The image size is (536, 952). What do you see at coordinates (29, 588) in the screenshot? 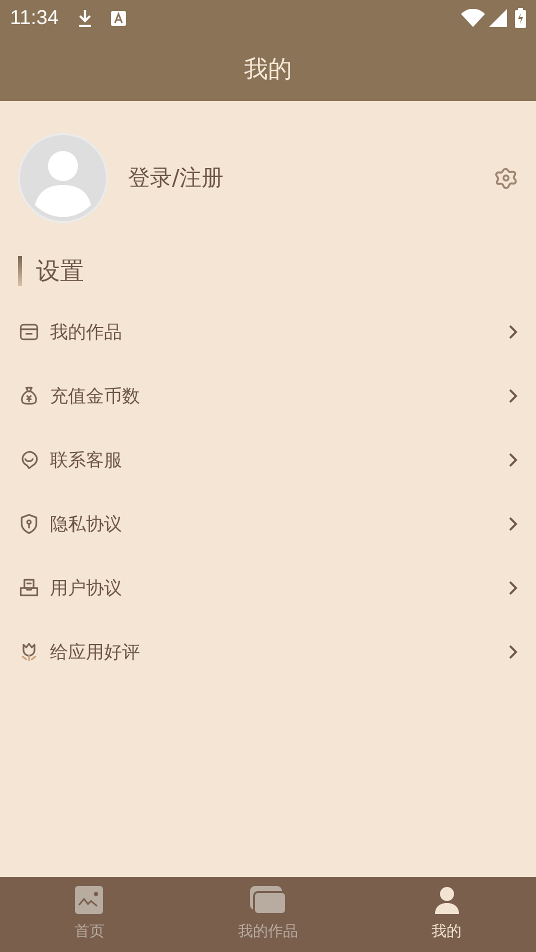
I see `inbox-icon` at bounding box center [29, 588].